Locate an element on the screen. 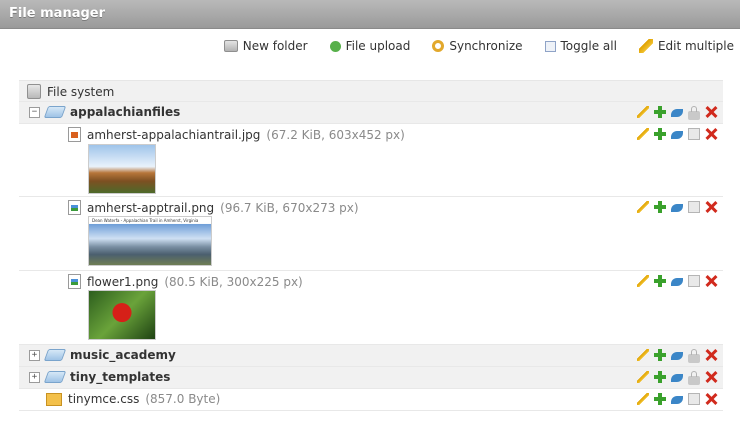  synchronize-button: Synchronize is located at coordinates (477, 46).